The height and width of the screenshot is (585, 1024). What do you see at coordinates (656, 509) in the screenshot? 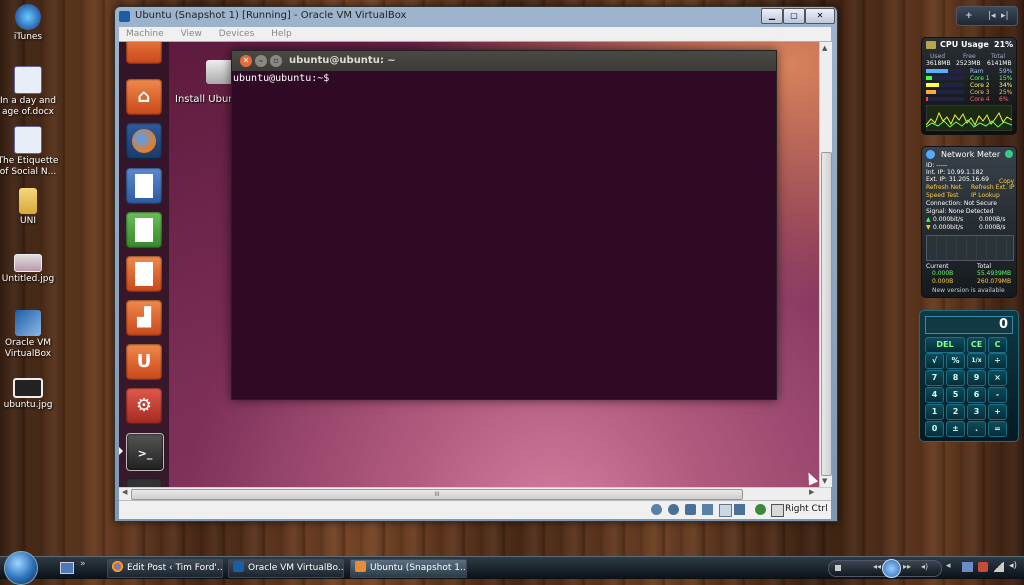
I see `hard-disk-icon` at bounding box center [656, 509].